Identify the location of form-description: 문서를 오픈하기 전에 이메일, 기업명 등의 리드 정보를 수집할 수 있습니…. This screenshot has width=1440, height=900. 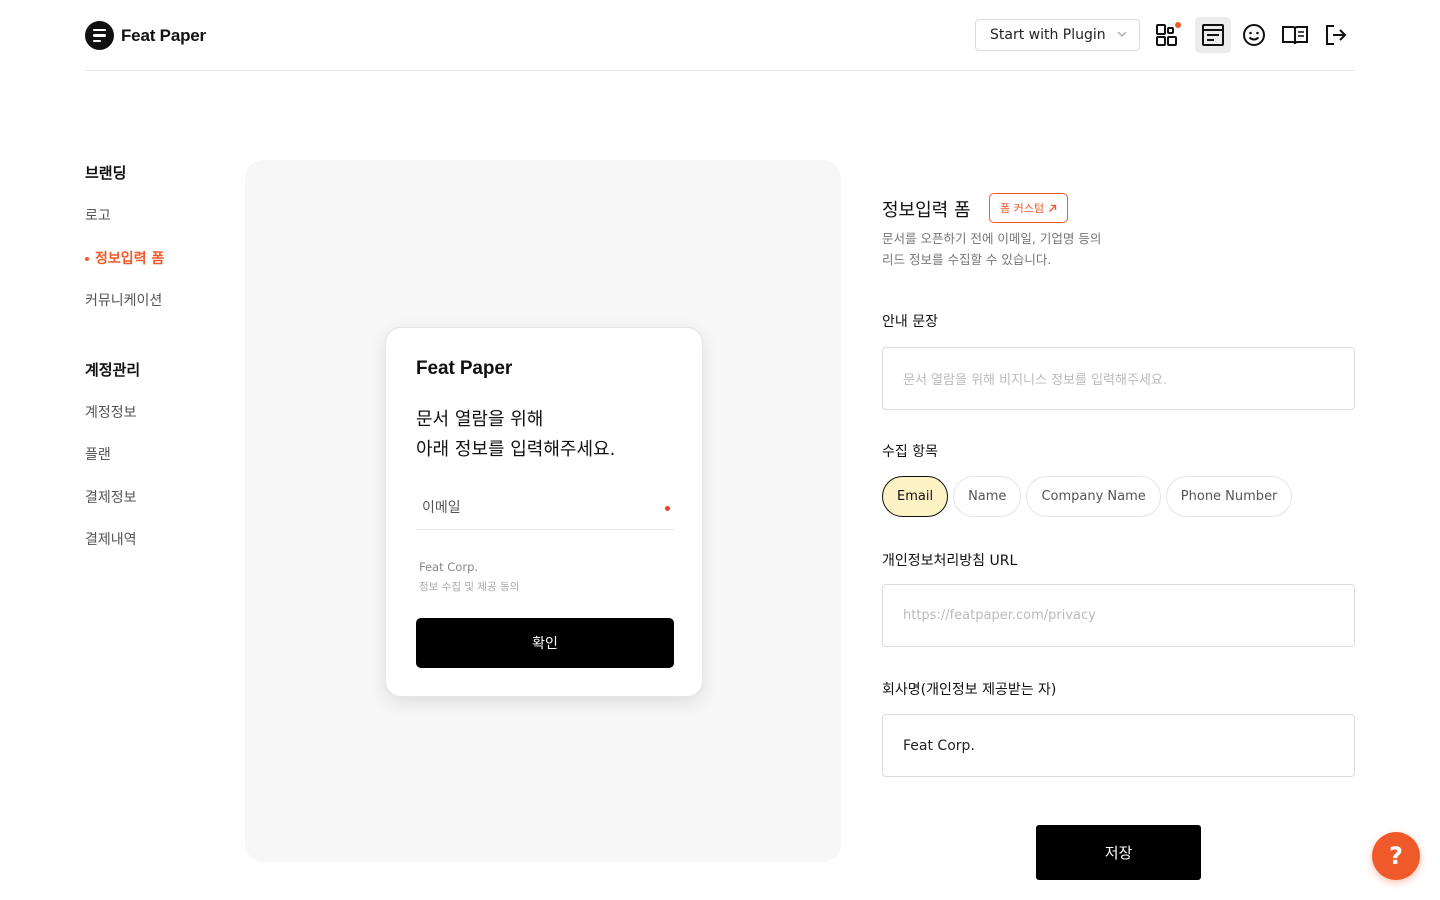
(1032, 249).